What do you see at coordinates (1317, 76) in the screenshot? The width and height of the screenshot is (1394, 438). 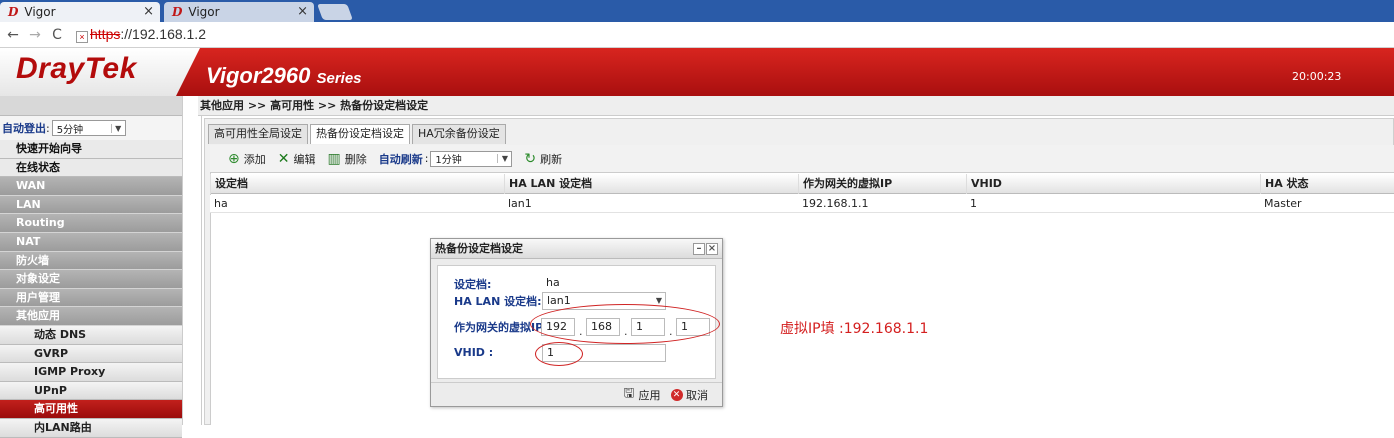 I see `system-clock: 20:00:23` at bounding box center [1317, 76].